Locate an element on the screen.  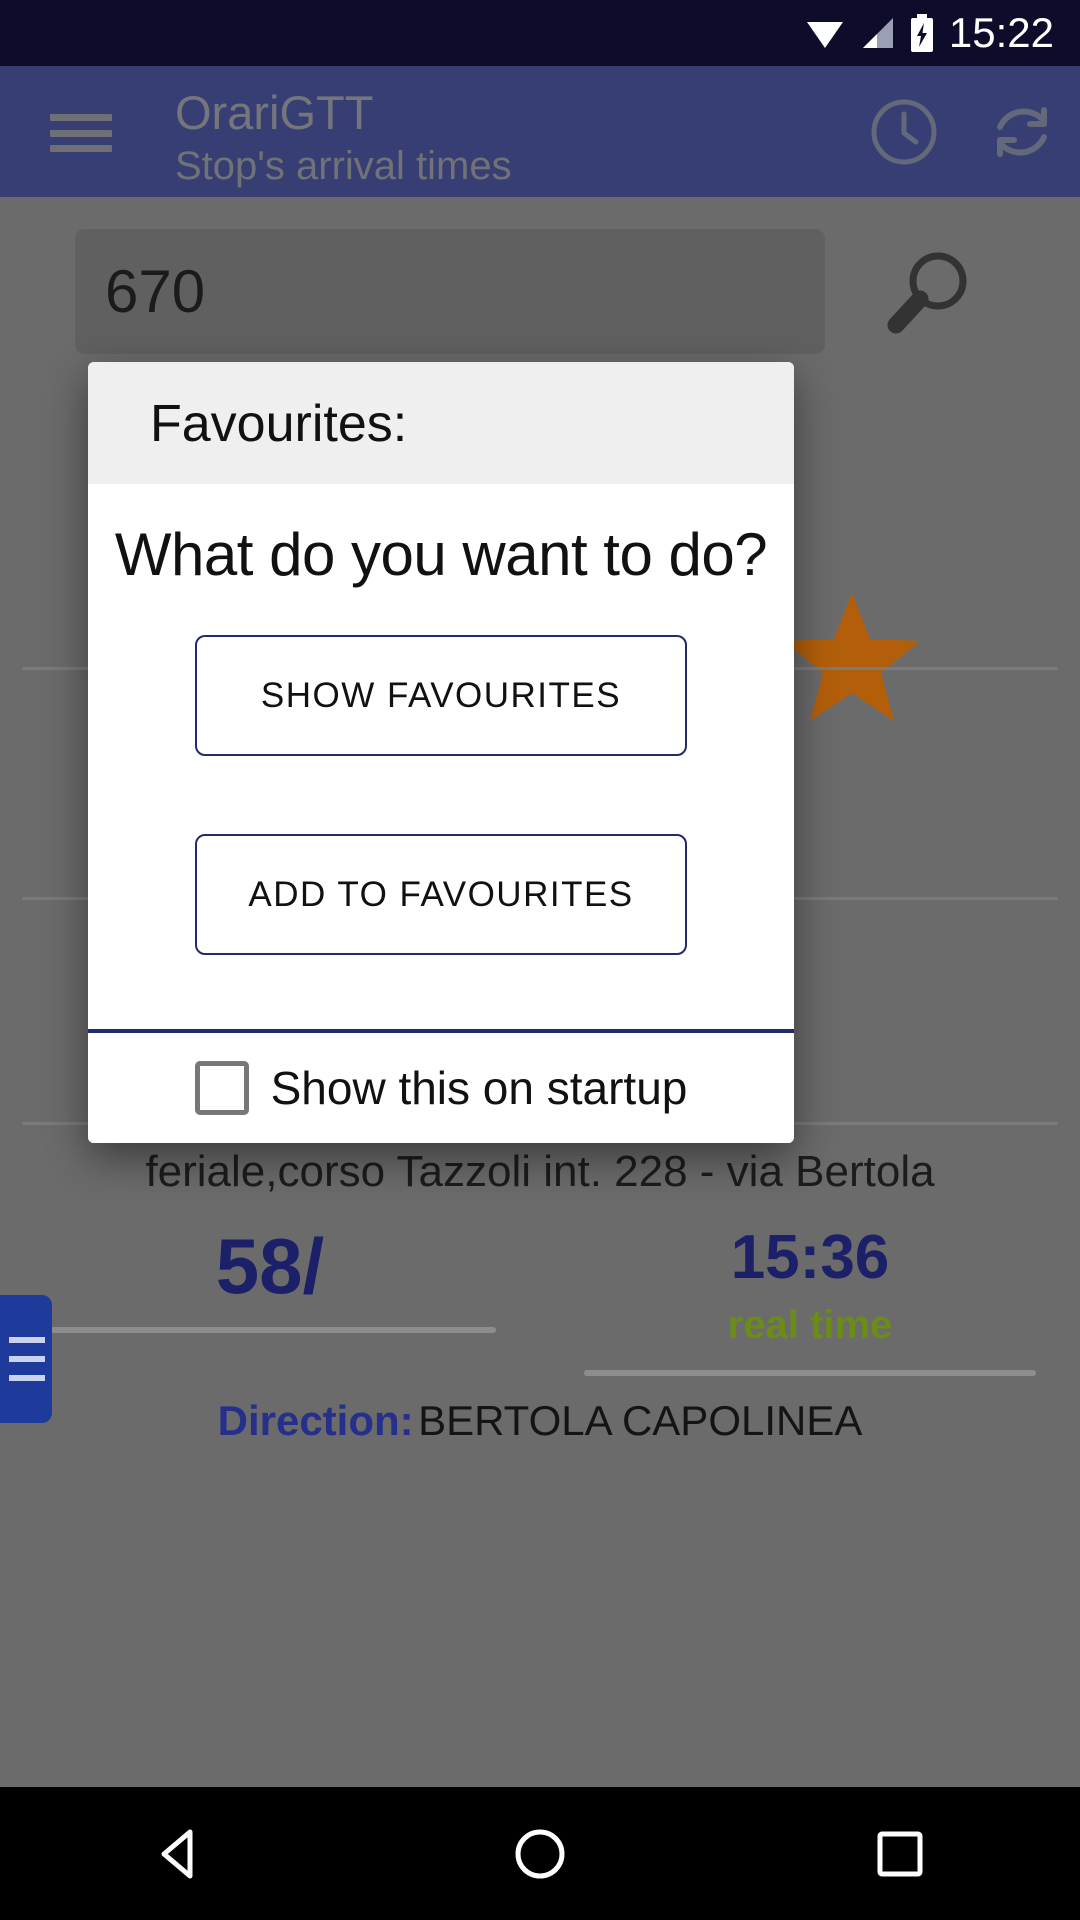
line-cell: 58/ is located at coordinates (270, 1301).